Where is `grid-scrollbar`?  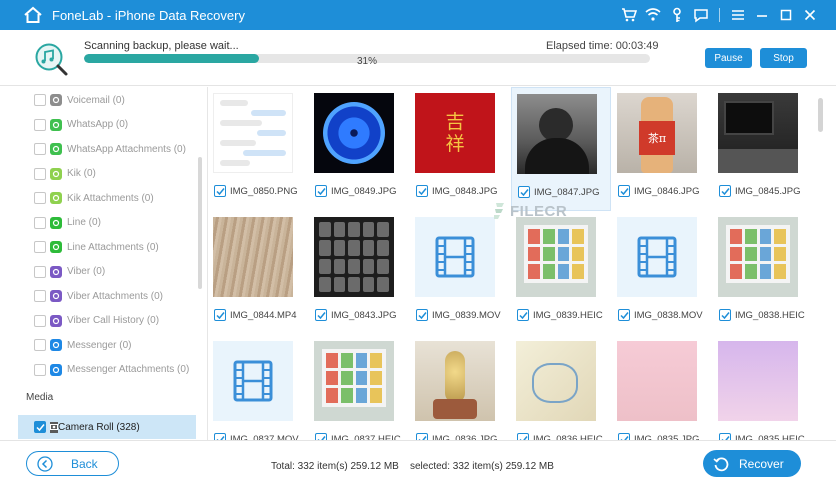 grid-scrollbar is located at coordinates (820, 115).